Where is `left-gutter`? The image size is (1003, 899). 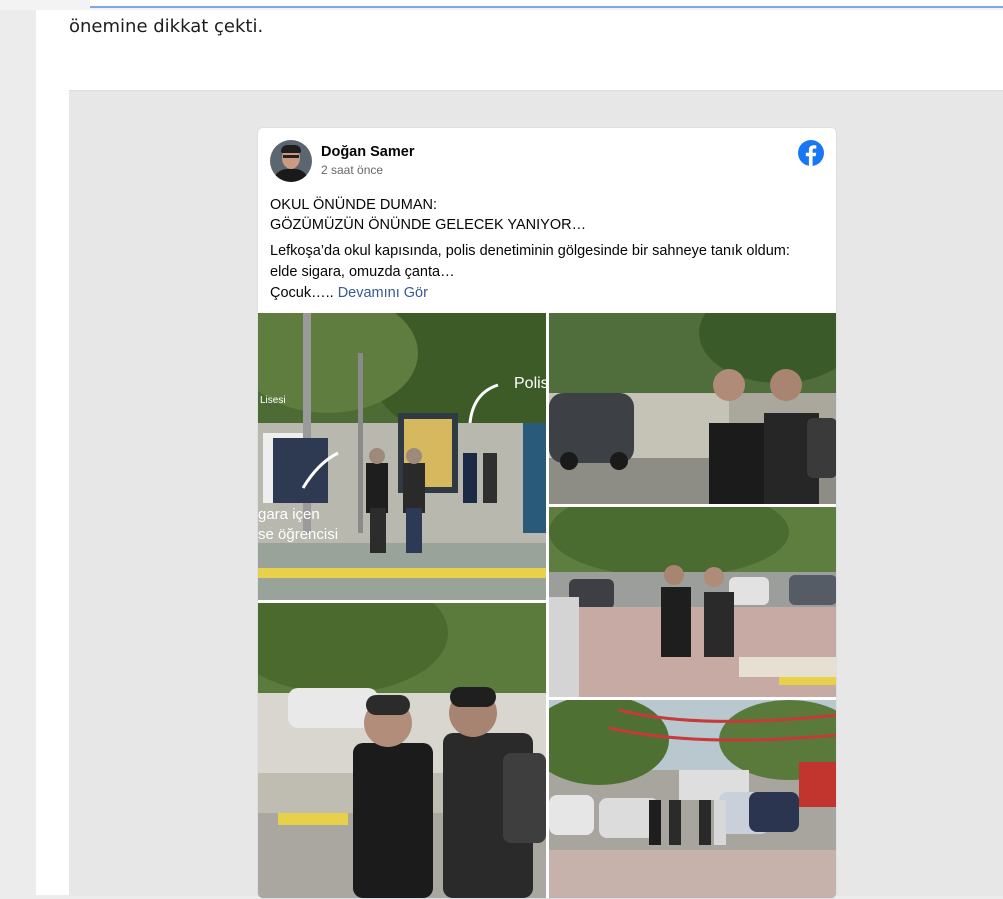
left-gutter is located at coordinates (18, 452).